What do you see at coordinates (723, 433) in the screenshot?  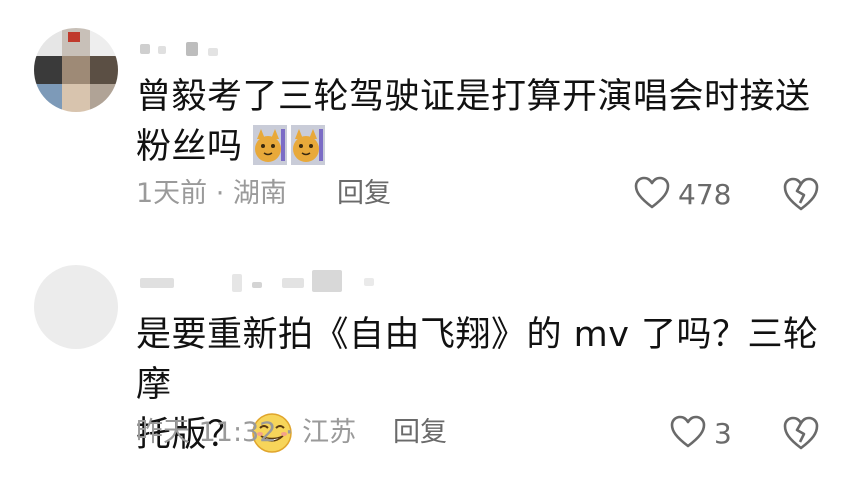 I see `like-count: 3` at bounding box center [723, 433].